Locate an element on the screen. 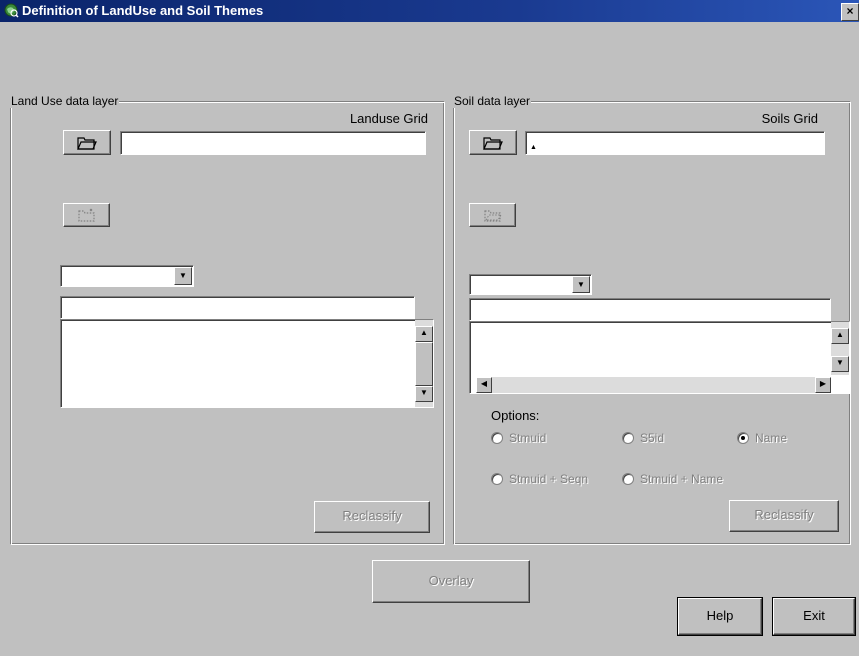 The image size is (859, 656). close-button: × is located at coordinates (850, 12).